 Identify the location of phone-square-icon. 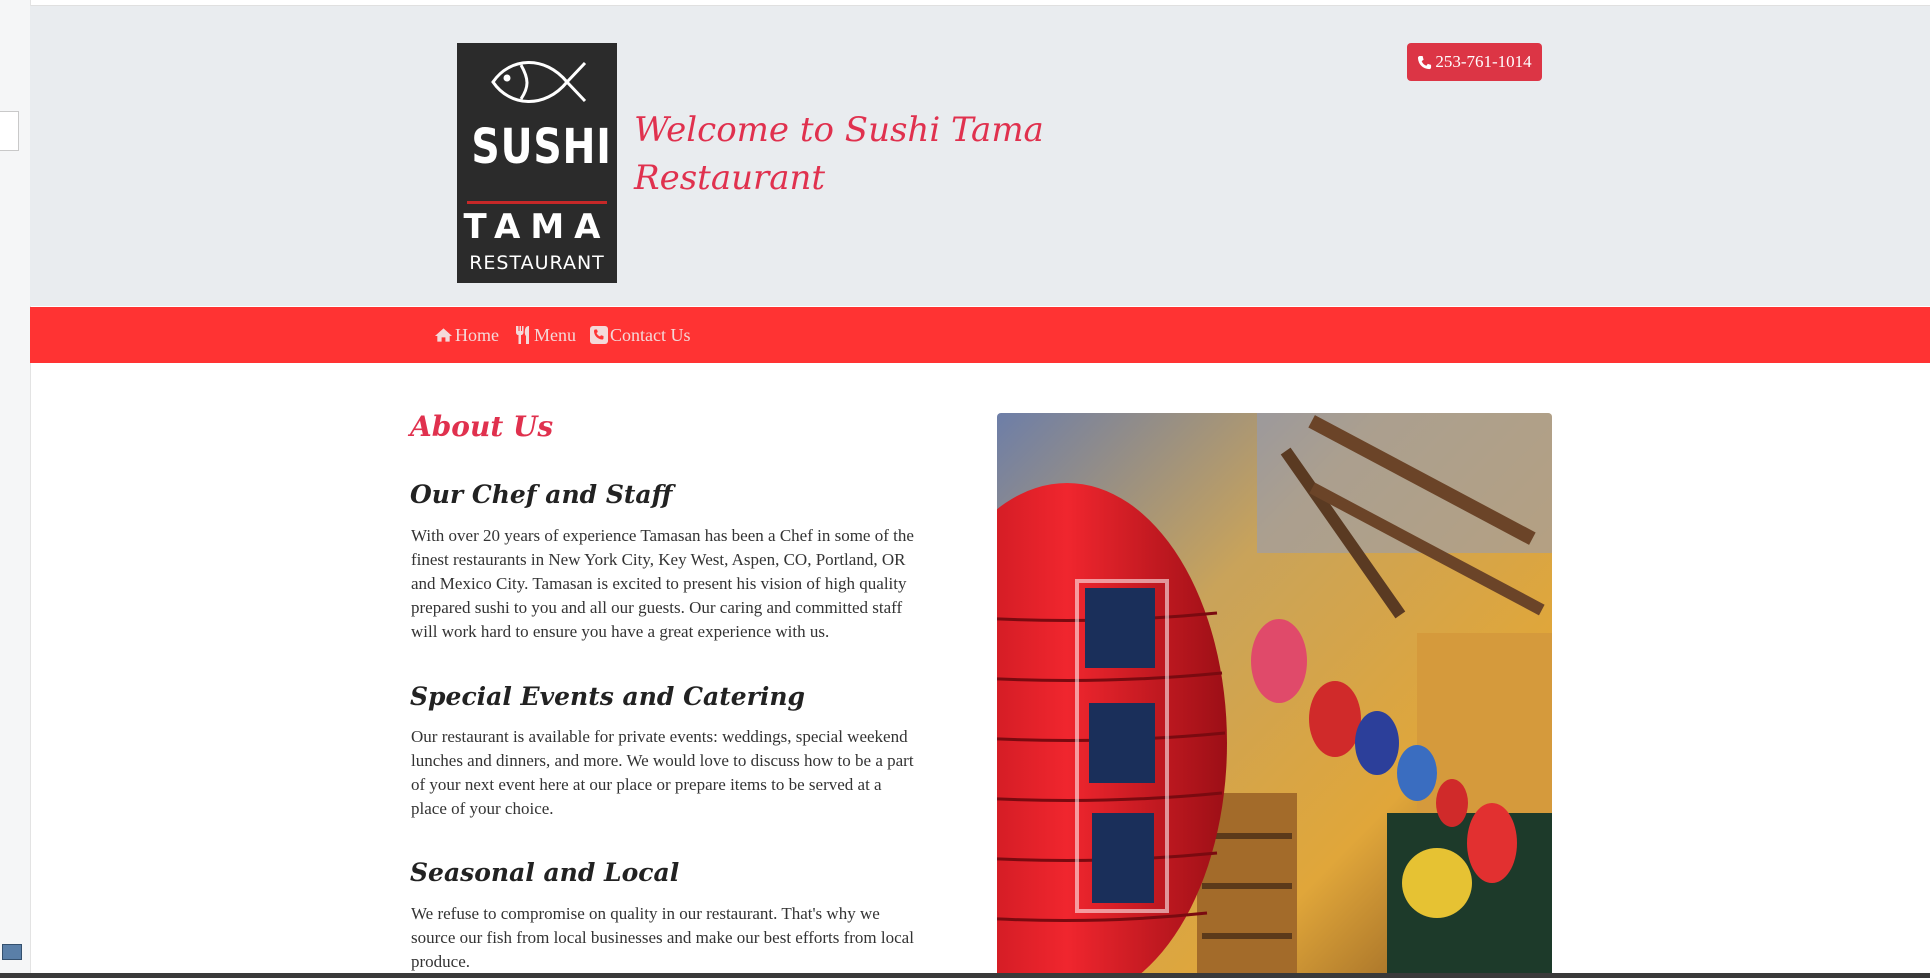
(599, 335).